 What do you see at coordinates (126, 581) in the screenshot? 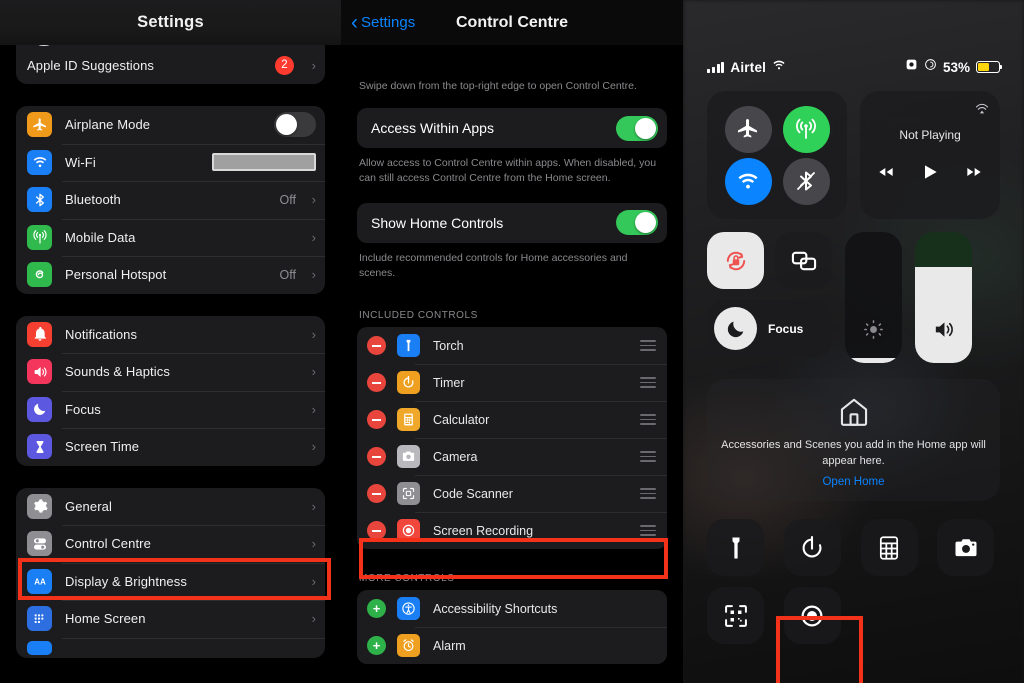
I see `row-label: Display & Brightness` at bounding box center [126, 581].